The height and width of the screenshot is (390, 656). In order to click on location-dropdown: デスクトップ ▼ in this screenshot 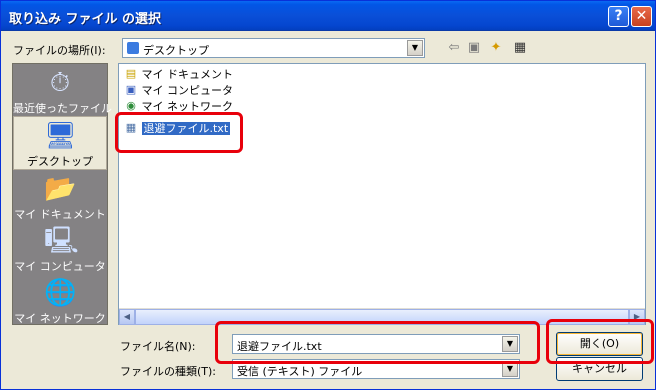, I will do `click(273, 48)`.